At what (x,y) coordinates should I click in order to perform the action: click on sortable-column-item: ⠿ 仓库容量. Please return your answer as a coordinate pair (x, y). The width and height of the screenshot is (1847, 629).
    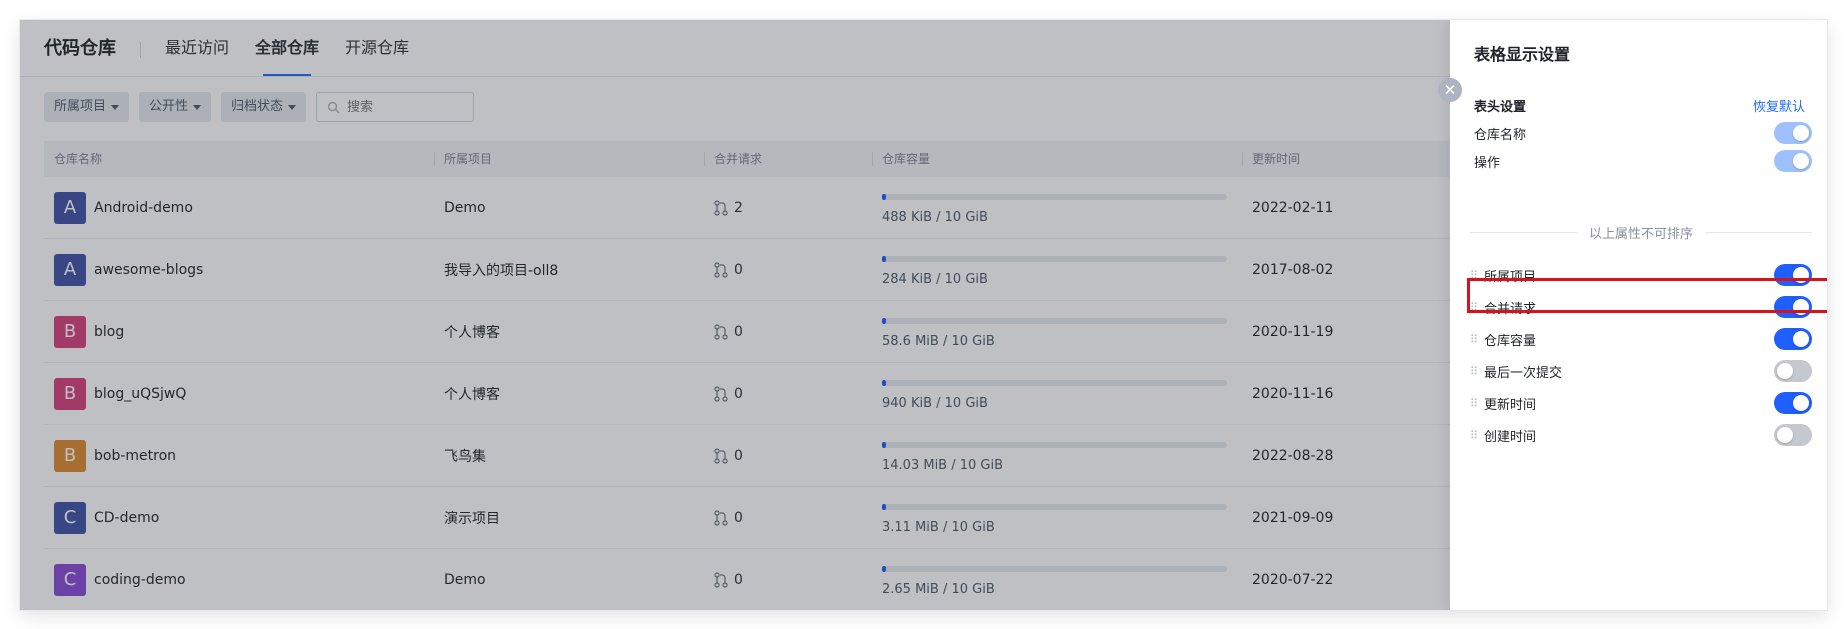
    Looking at the image, I should click on (1641, 339).